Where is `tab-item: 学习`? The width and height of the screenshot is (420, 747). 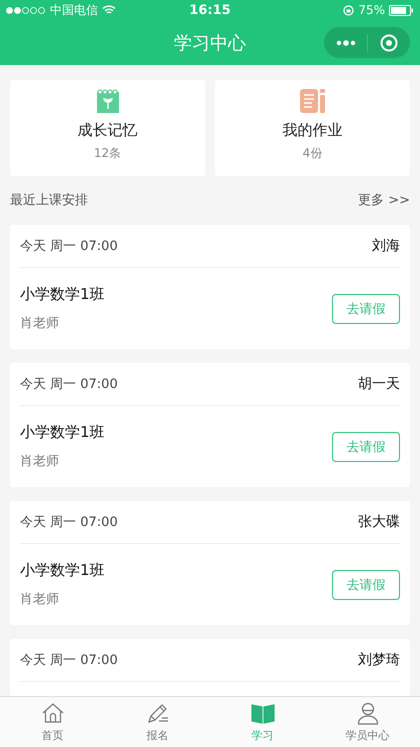
tab-item: 学习 is located at coordinates (262, 722).